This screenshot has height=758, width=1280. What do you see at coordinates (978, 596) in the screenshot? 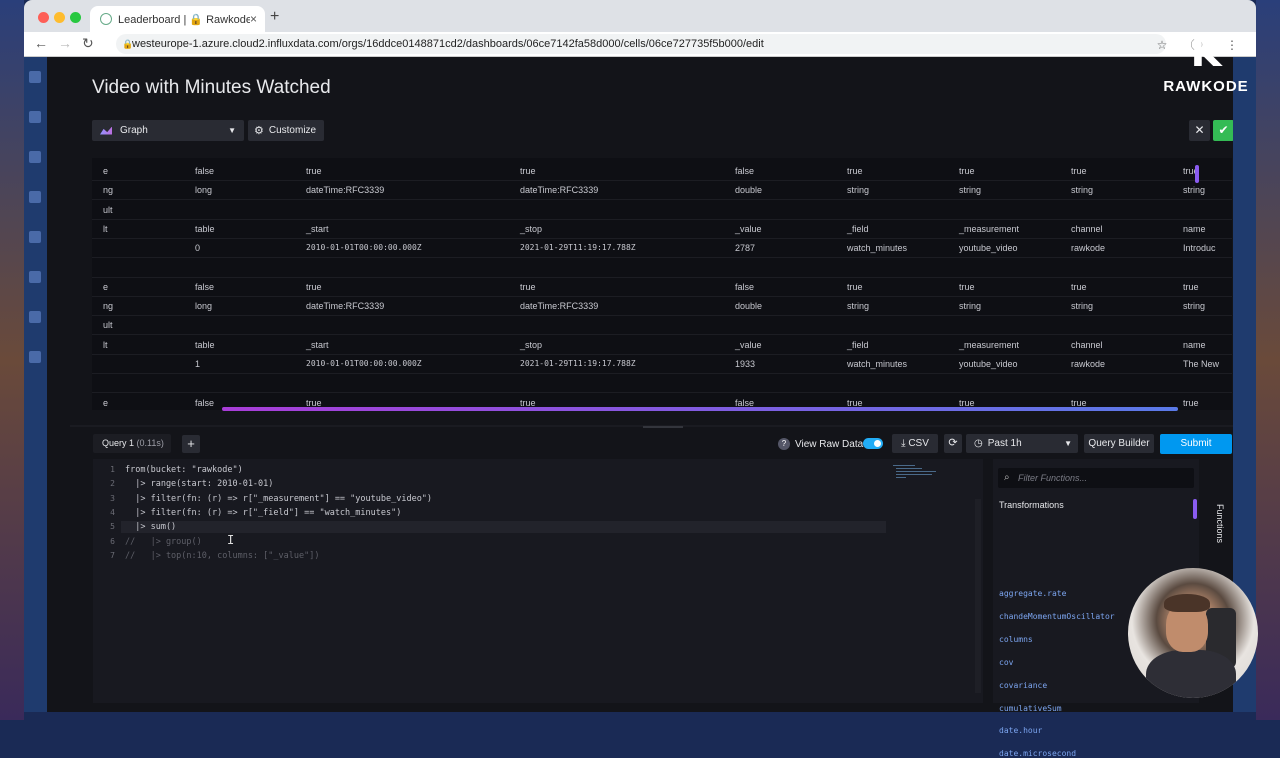
I see `editor-scrollbar` at bounding box center [978, 596].